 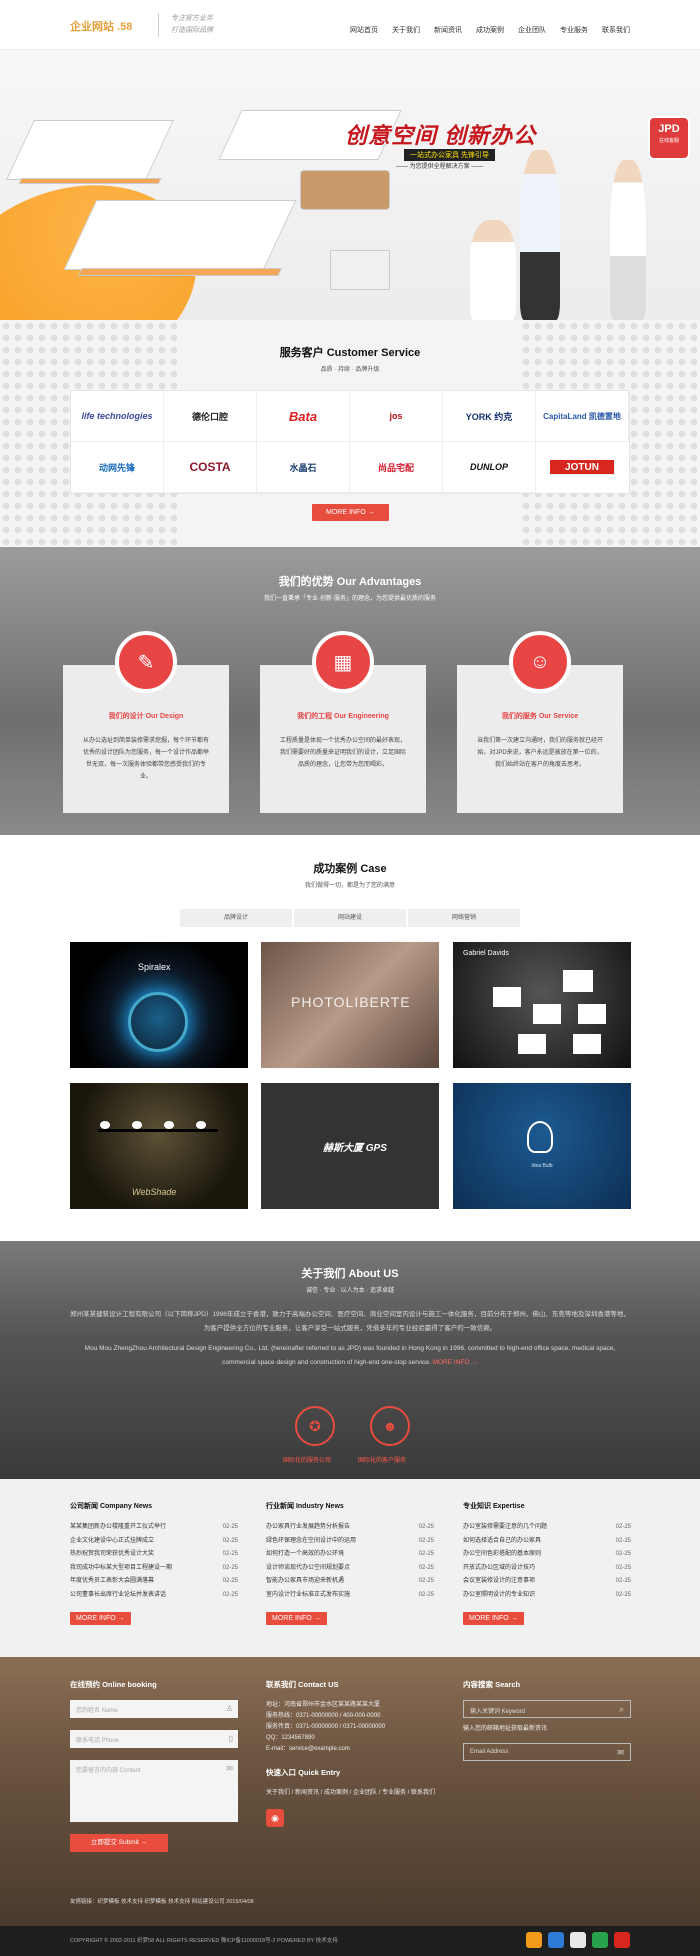 I want to click on news-title: 企业文化建设中心正式挂牌成立, so click(x=112, y=1540).